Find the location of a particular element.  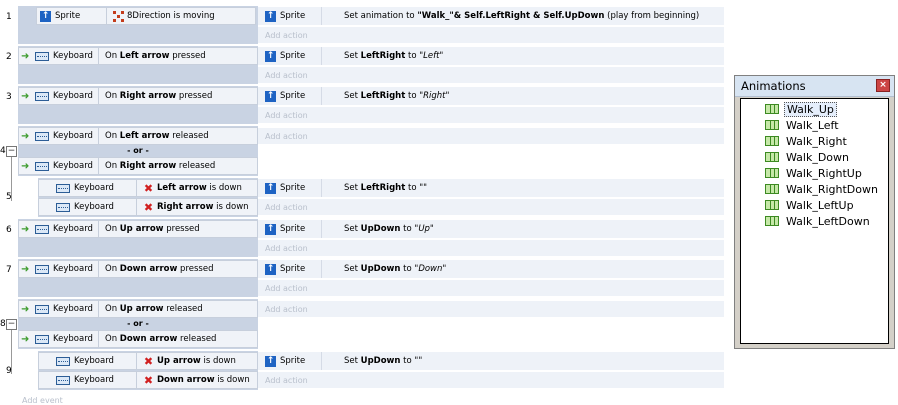

condition-row: ➜ Keyboard On Left arrow pressed is located at coordinates (138, 56).